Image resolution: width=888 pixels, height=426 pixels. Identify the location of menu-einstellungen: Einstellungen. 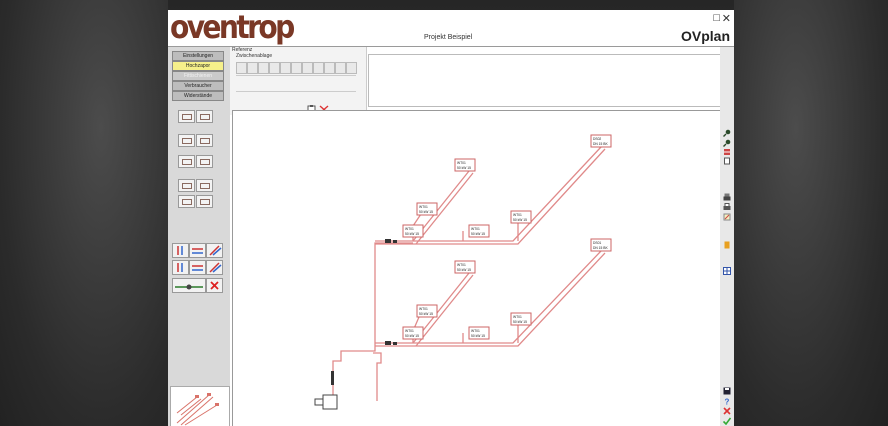
(198, 56).